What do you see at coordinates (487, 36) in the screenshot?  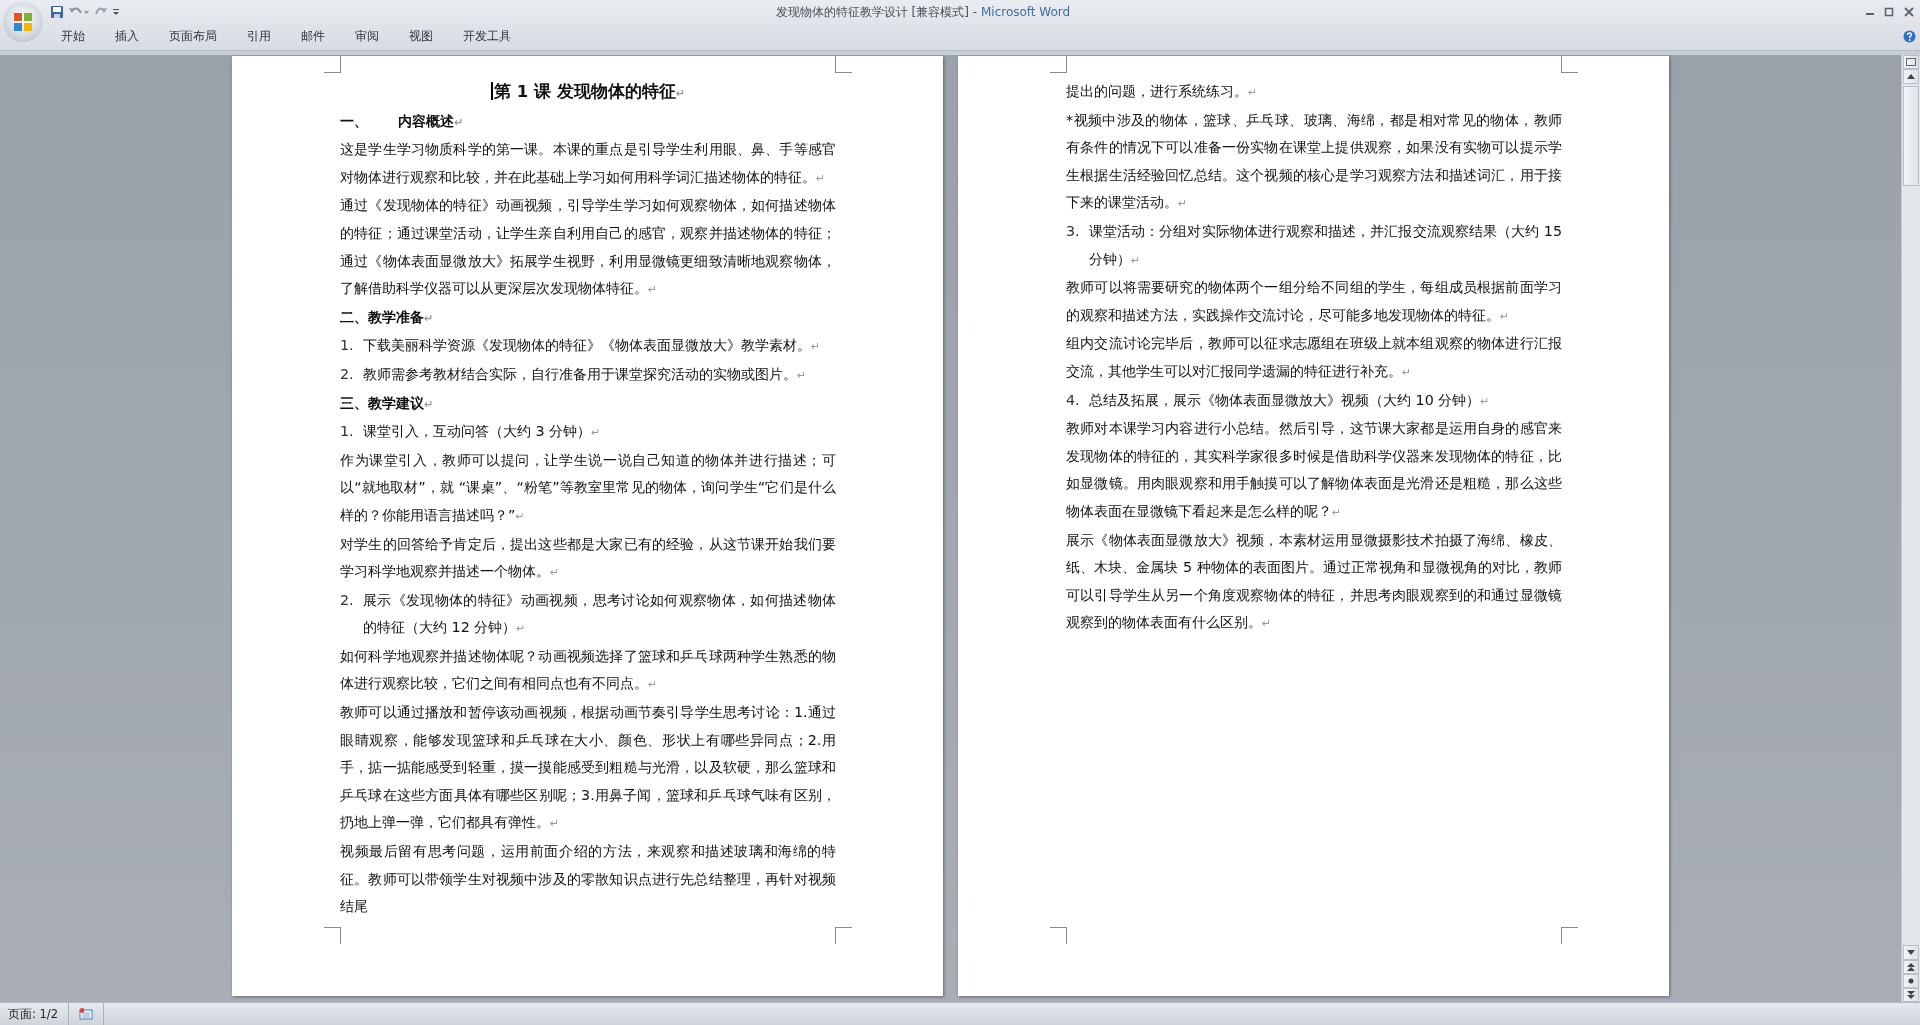 I see `ribbon-tab: 开发工具` at bounding box center [487, 36].